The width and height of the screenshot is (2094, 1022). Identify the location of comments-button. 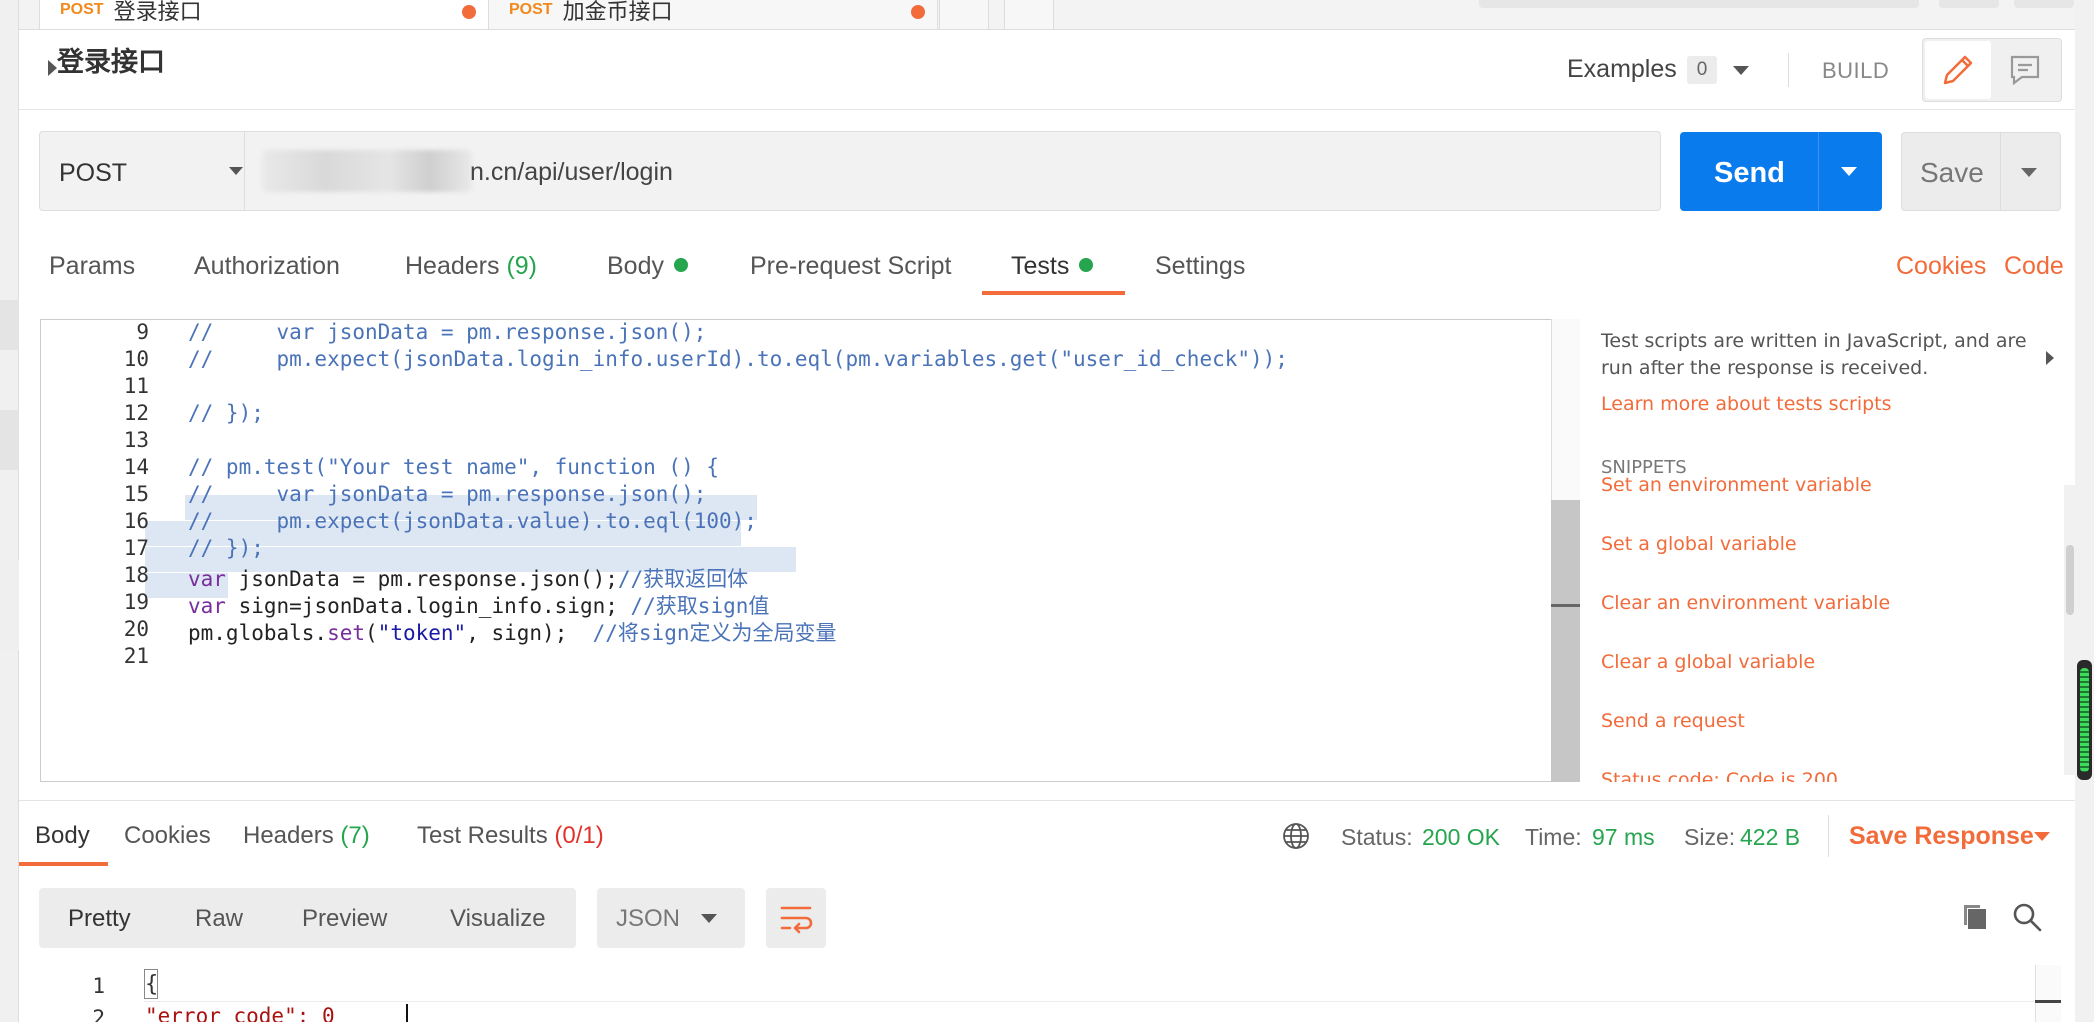
(2025, 70).